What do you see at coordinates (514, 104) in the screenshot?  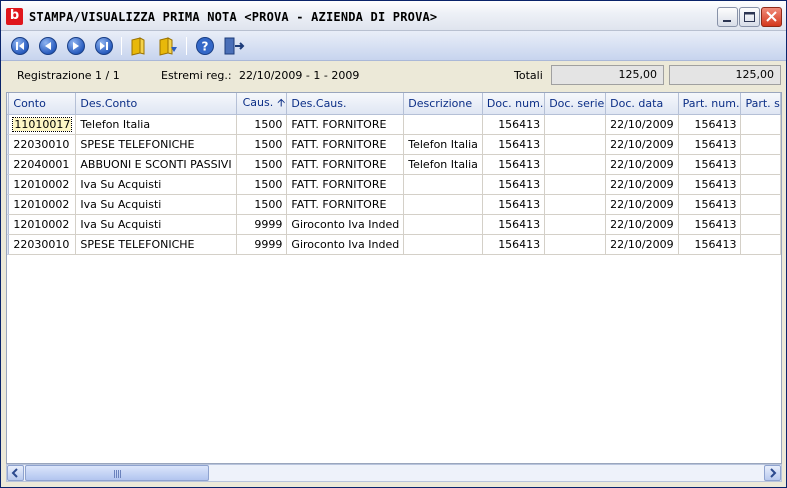 I see `column-header-doc-num: Doc. num.` at bounding box center [514, 104].